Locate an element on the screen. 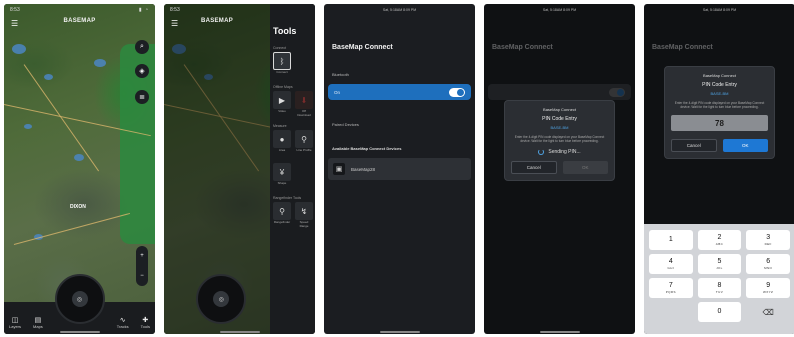 This screenshot has width=794, height=337. zoom-control: + − is located at coordinates (142, 266).